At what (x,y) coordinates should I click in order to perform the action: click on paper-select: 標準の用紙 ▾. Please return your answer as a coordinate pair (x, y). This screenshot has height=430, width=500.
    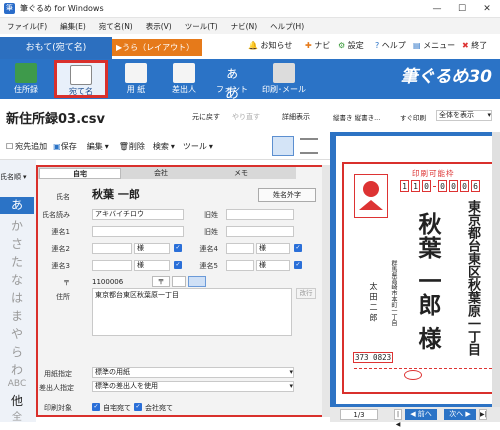
    Looking at the image, I should click on (193, 372).